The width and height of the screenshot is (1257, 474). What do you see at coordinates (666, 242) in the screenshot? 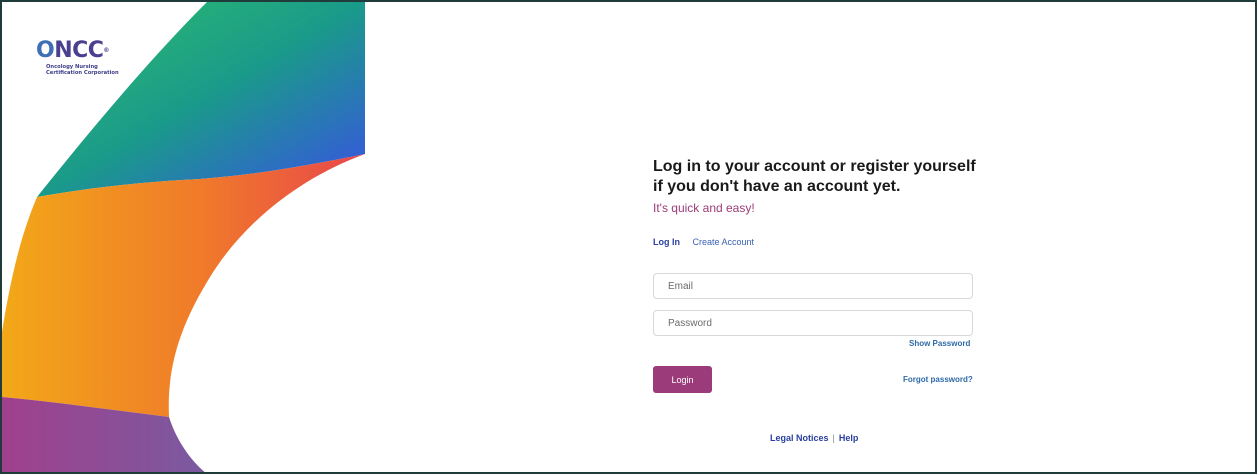
I see `tab-login: Log In` at bounding box center [666, 242].